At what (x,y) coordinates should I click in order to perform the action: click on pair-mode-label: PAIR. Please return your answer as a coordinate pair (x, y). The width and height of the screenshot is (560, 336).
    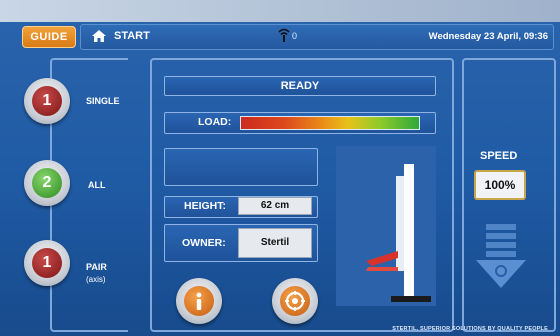
    Looking at the image, I should click on (96, 267).